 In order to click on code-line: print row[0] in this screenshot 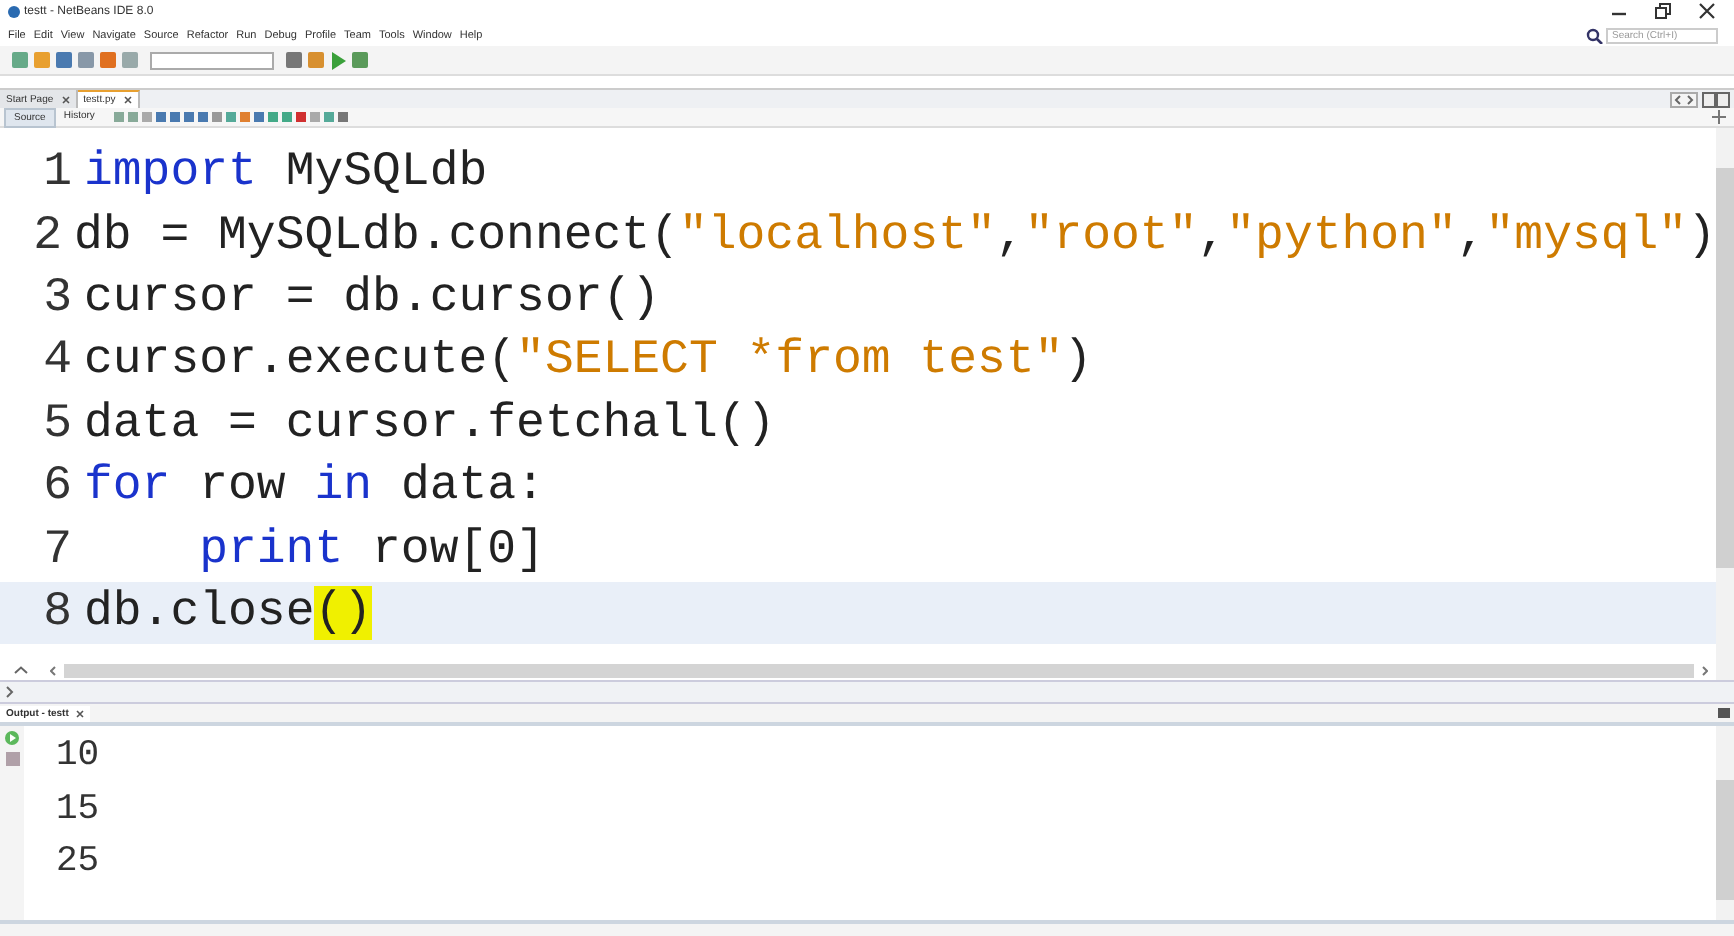, I will do `click(371, 550)`.